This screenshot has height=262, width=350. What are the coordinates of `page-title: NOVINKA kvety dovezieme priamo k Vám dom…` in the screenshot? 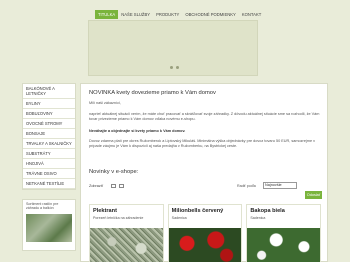 It's located at (152, 93).